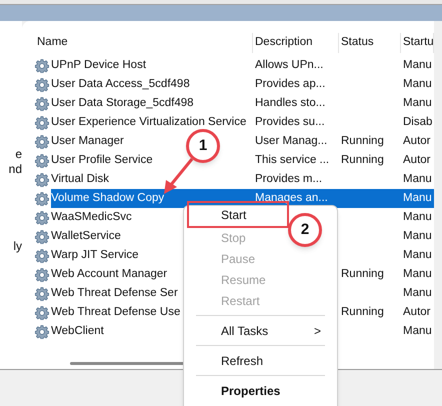  What do you see at coordinates (80, 179) in the screenshot?
I see `service-name: Virtual Disk` at bounding box center [80, 179].